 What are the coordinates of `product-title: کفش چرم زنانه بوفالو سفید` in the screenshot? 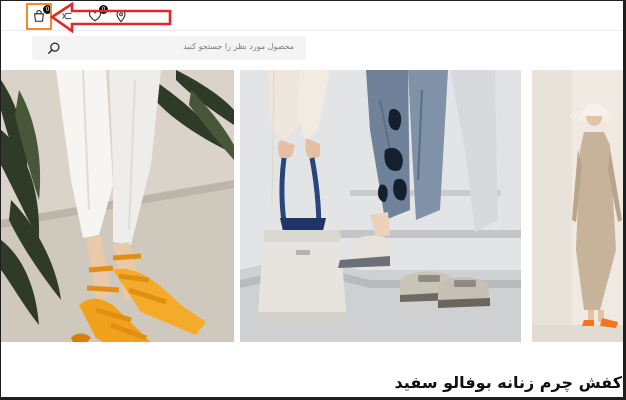 It's located at (508, 382).